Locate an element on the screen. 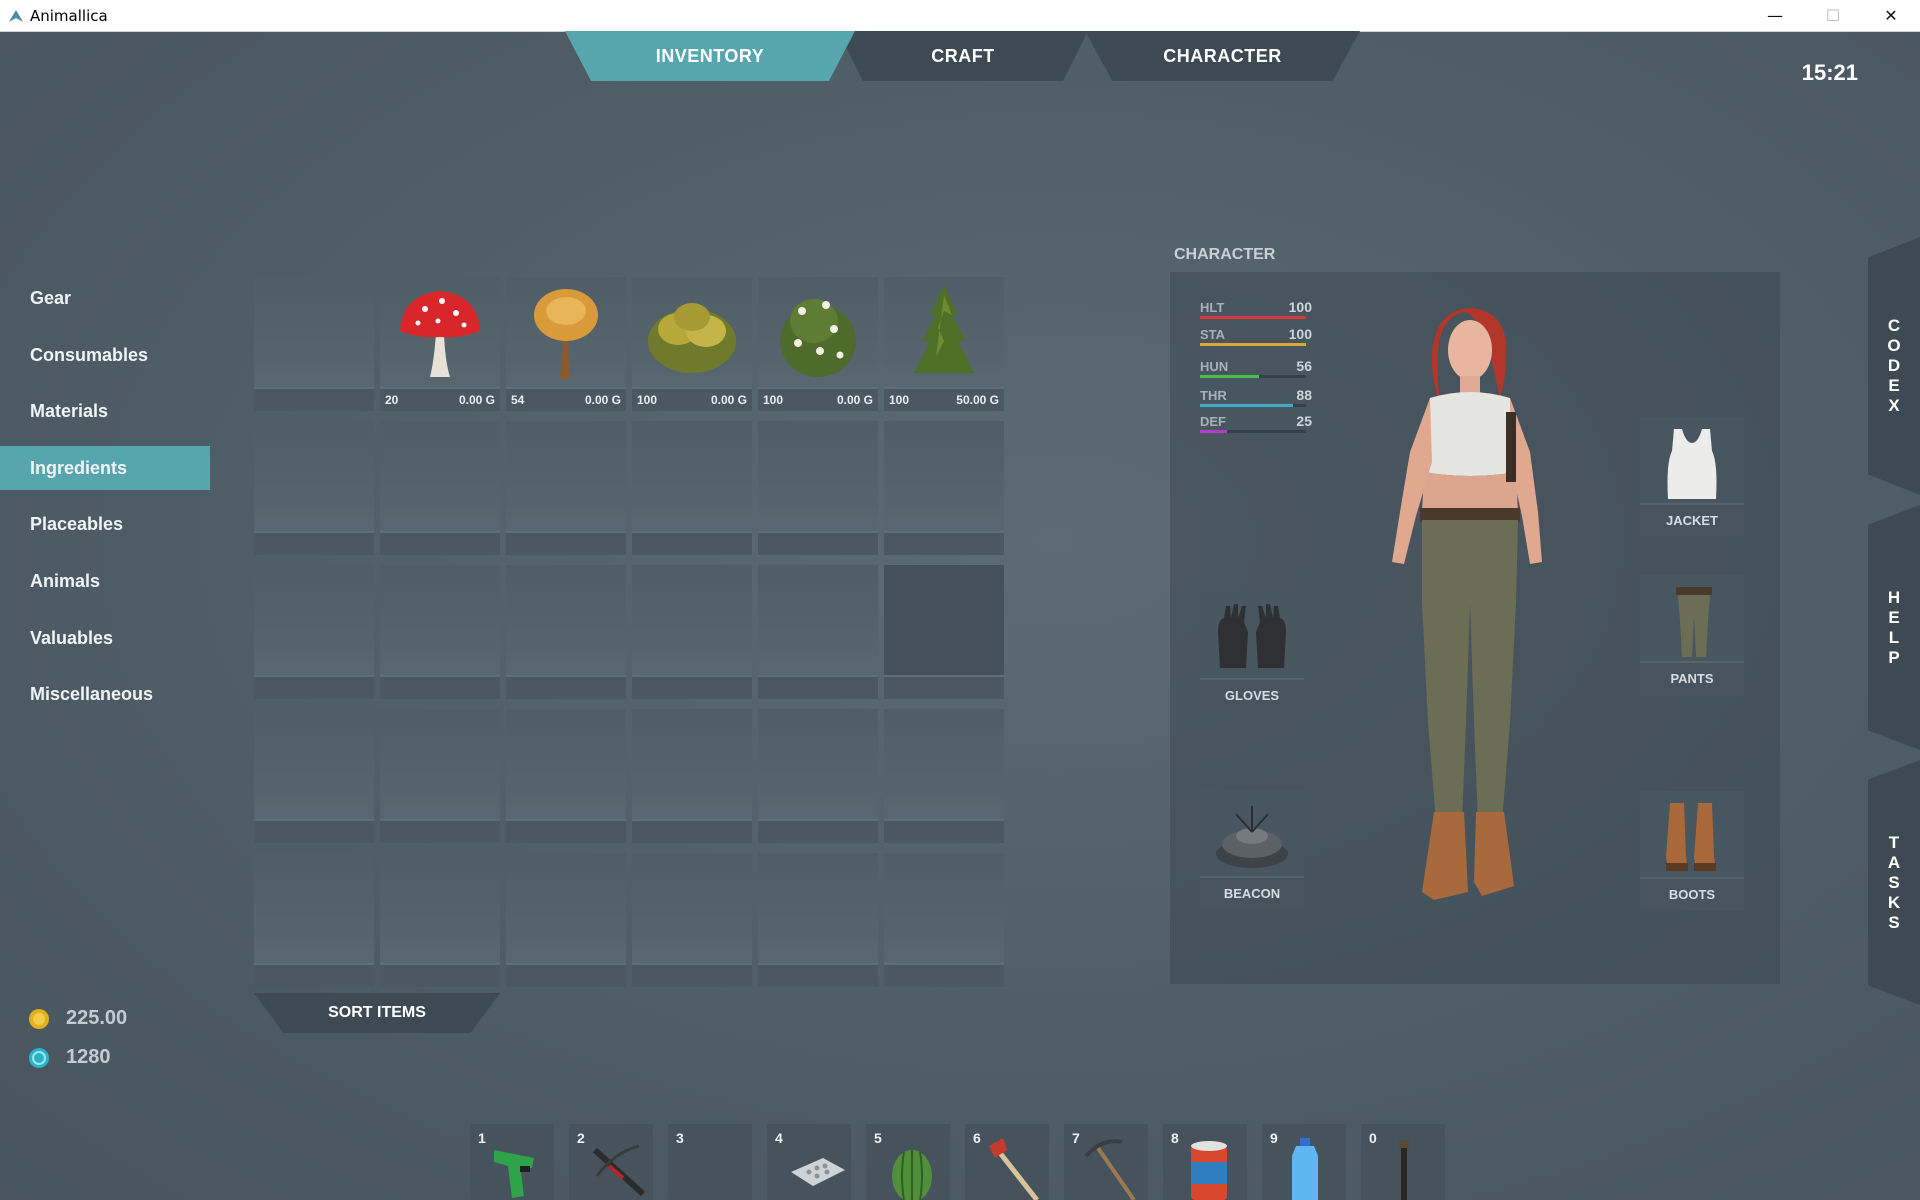 The width and height of the screenshot is (1920, 1200). hotbar-slot-3: 3 is located at coordinates (710, 1162).